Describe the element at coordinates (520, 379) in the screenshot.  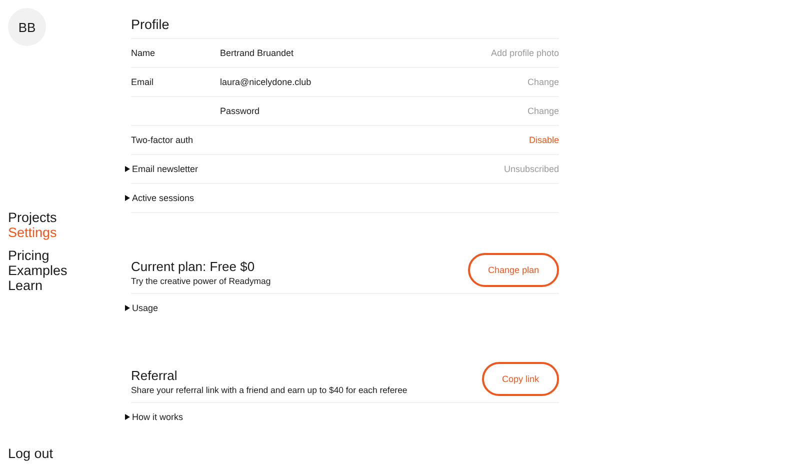
I see `action-button: Copy link` at that location.